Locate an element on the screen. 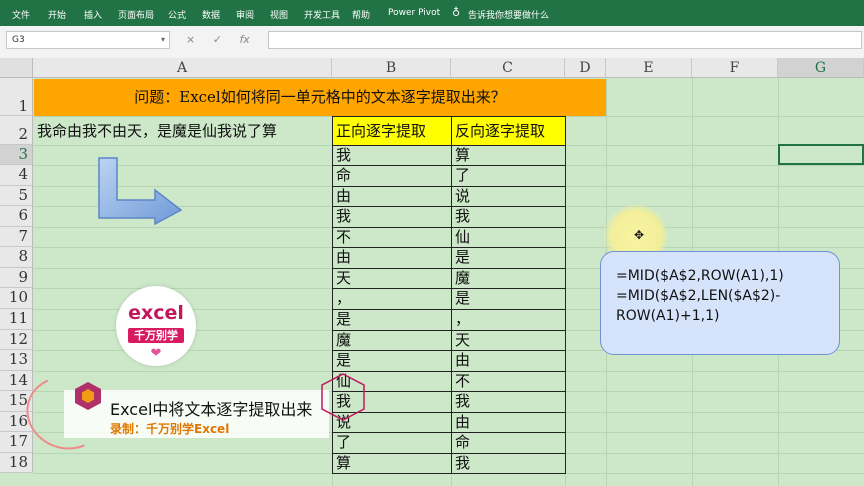 The image size is (864, 486). check-icon: ✓ is located at coordinates (217, 39).